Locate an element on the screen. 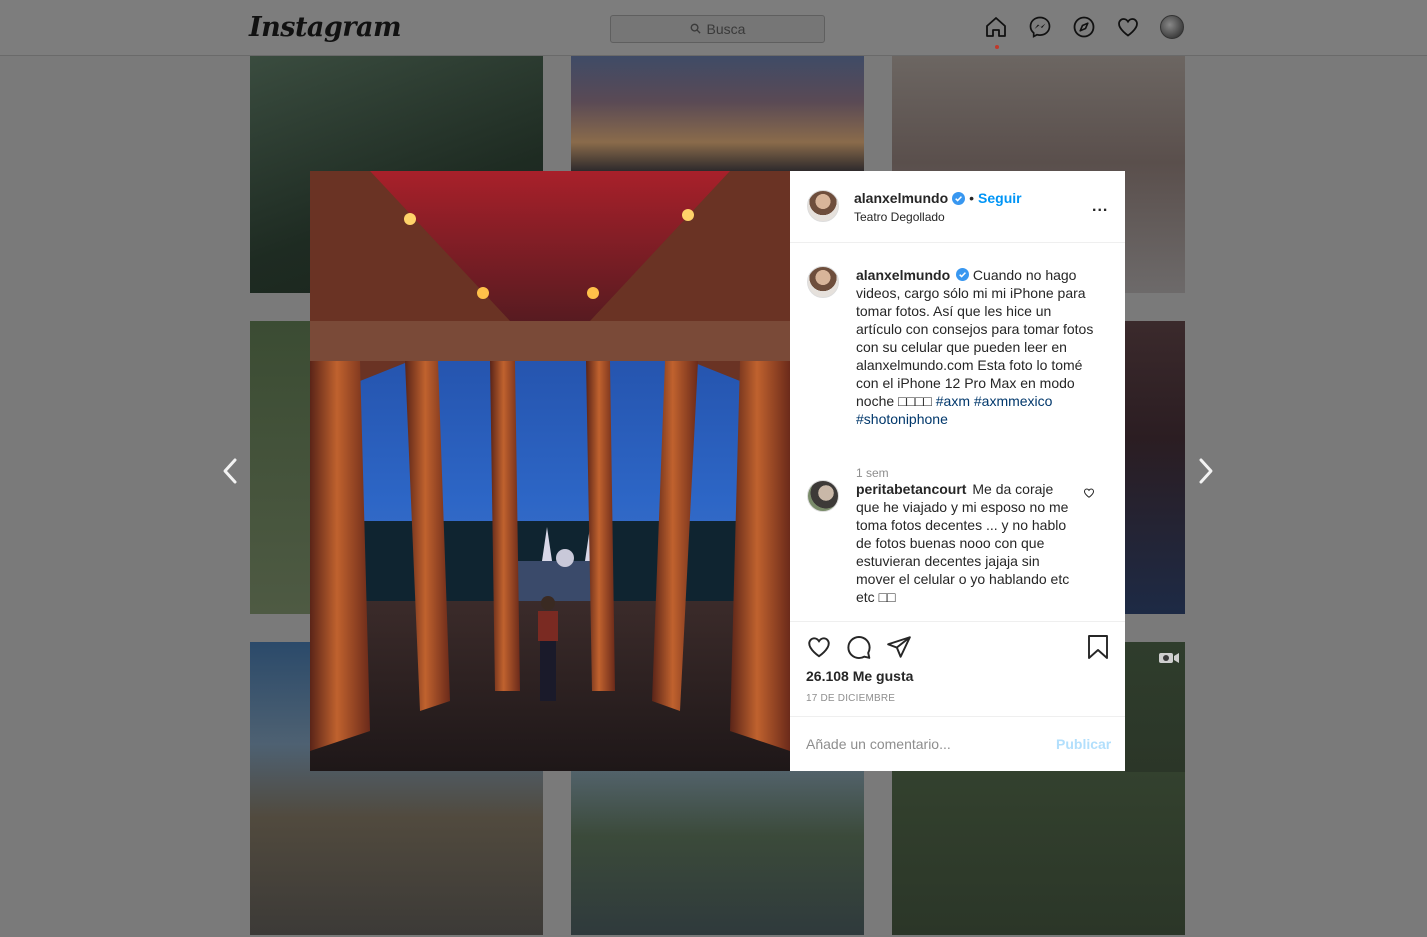 The image size is (1427, 937). author-avatar is located at coordinates (823, 206).